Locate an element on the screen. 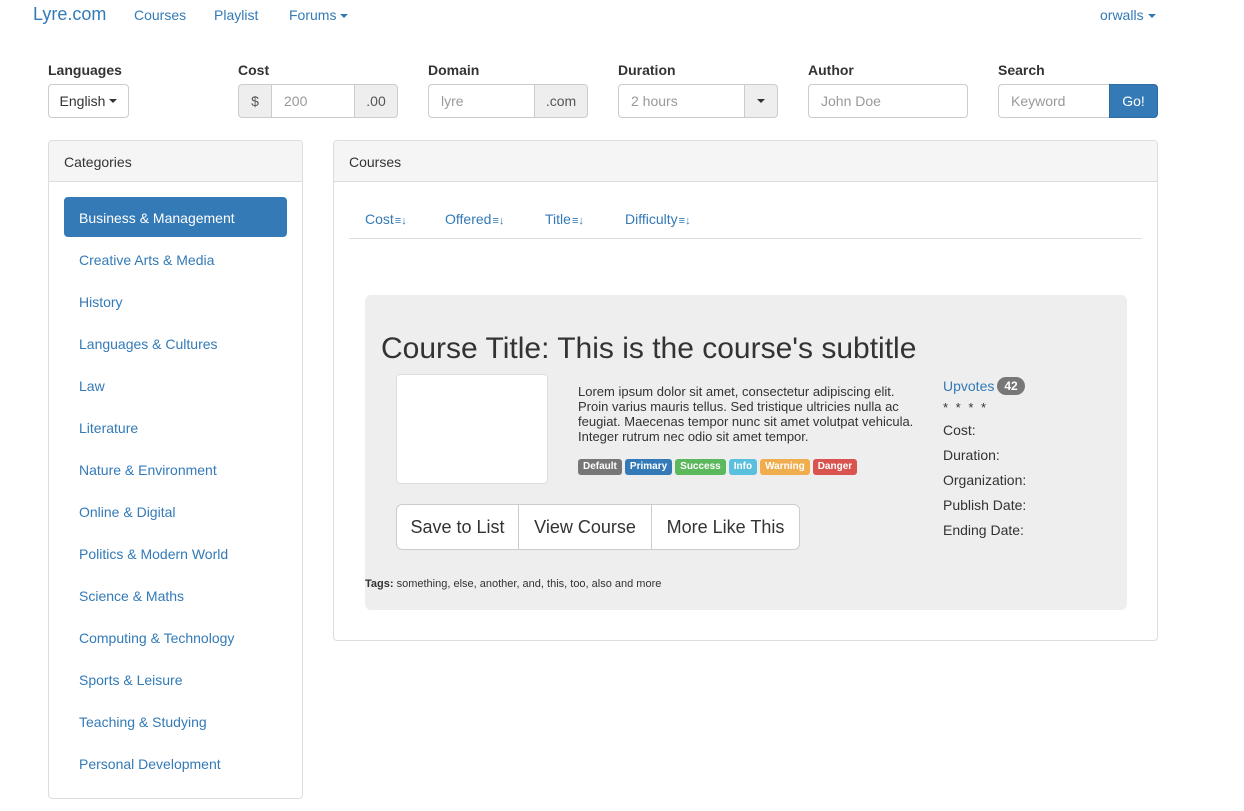  search-label: Search is located at coordinates (1021, 70).